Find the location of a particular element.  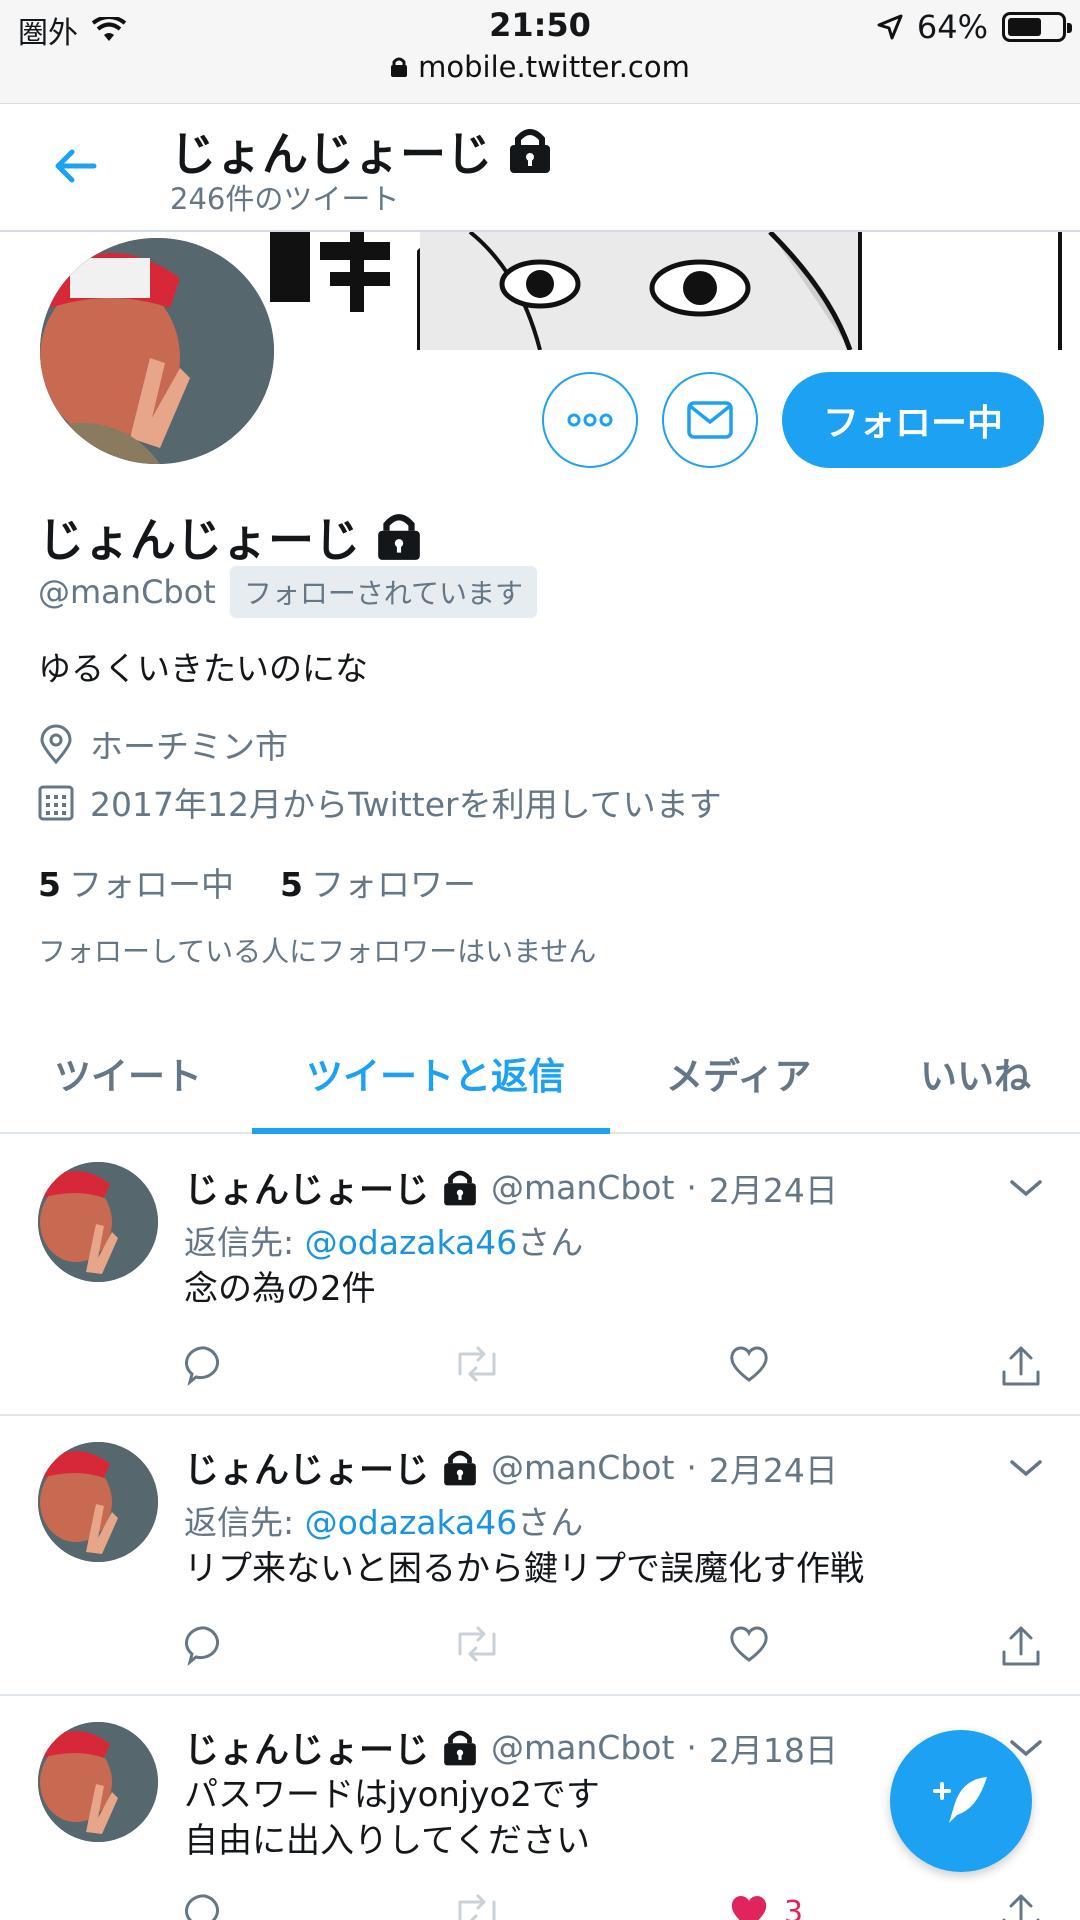

location-arrow-icon is located at coordinates (890, 27).